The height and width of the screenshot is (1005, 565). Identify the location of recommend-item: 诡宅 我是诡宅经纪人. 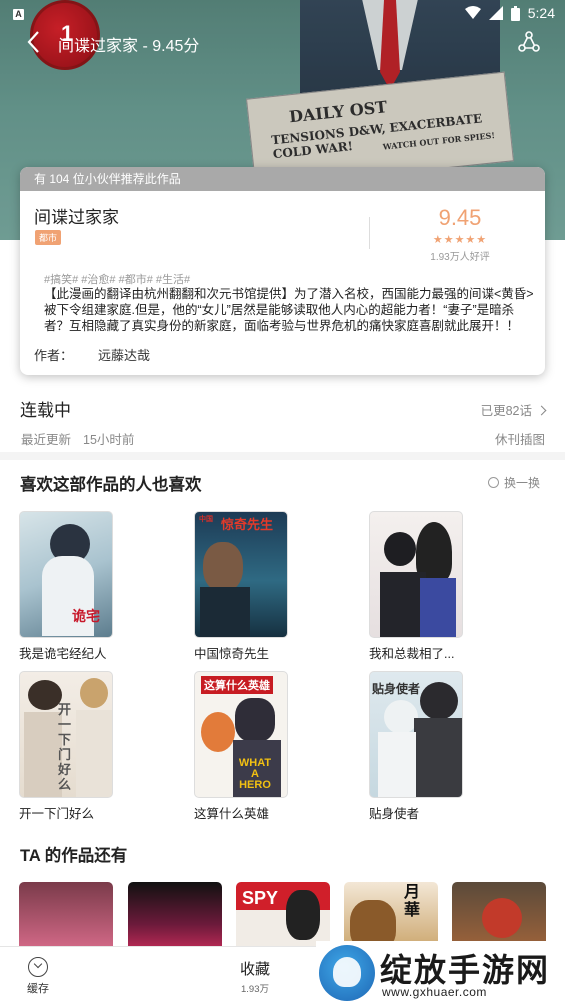
(66, 586).